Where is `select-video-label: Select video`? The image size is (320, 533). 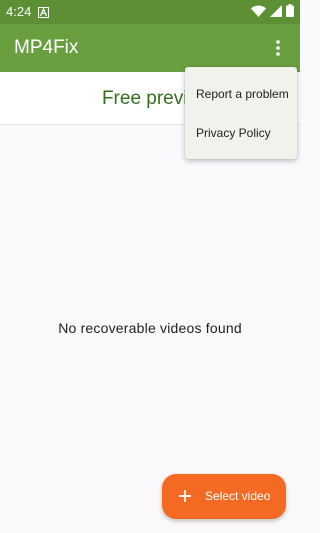 select-video-label: Select video is located at coordinates (238, 496).